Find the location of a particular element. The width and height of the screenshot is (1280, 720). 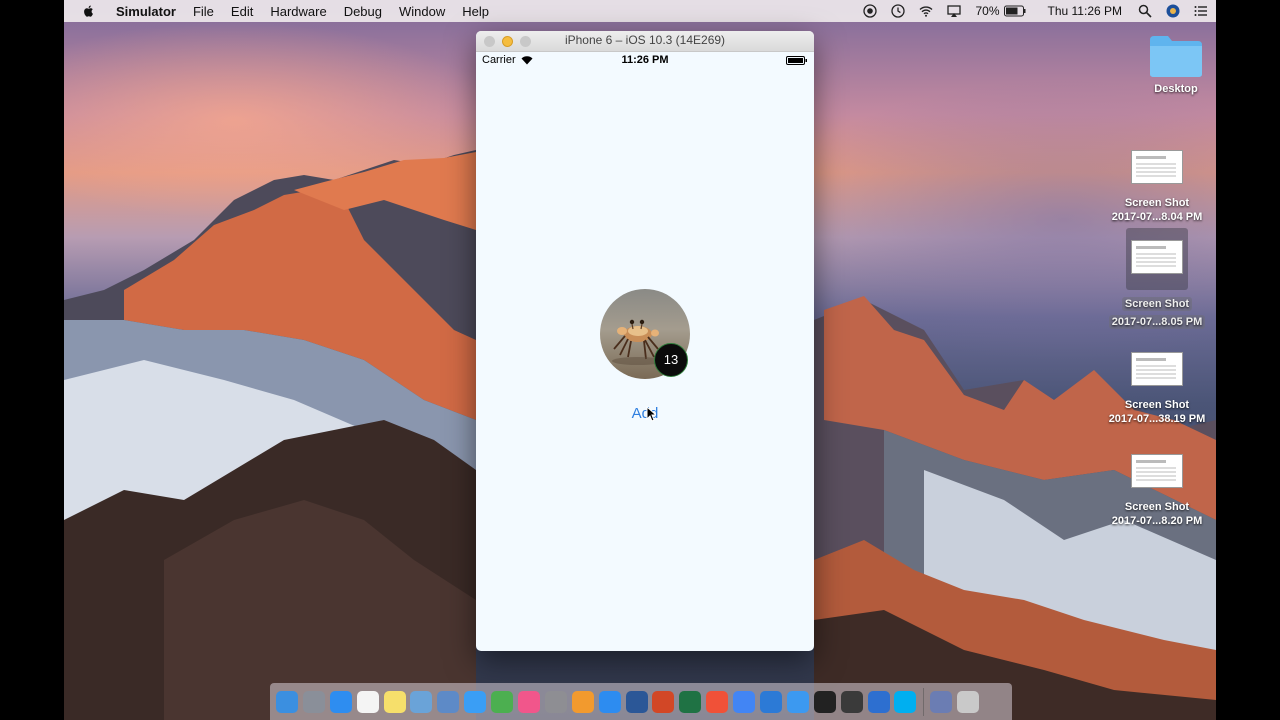

menu-window: Window is located at coordinates (422, 11).